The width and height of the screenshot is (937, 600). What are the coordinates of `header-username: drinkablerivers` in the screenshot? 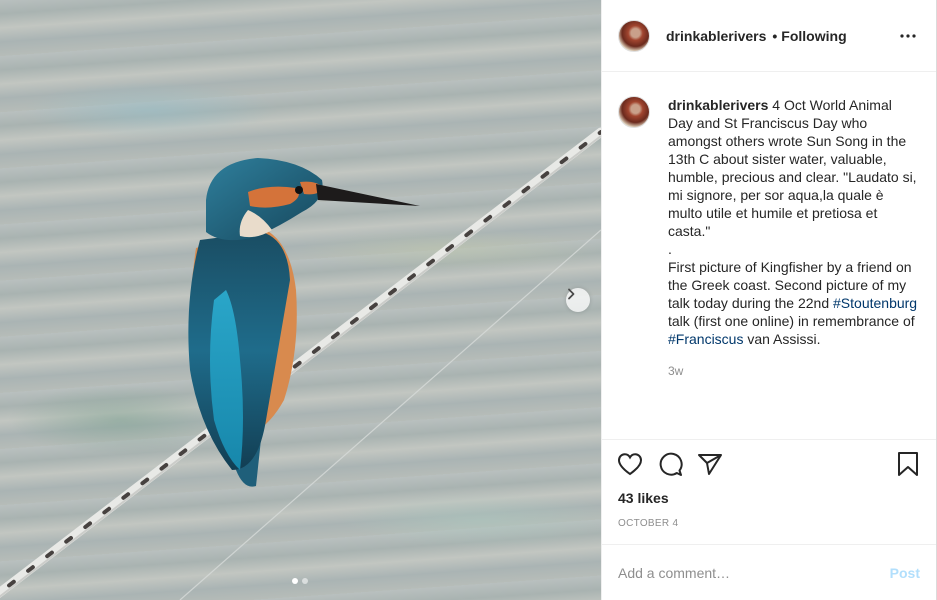 It's located at (716, 36).